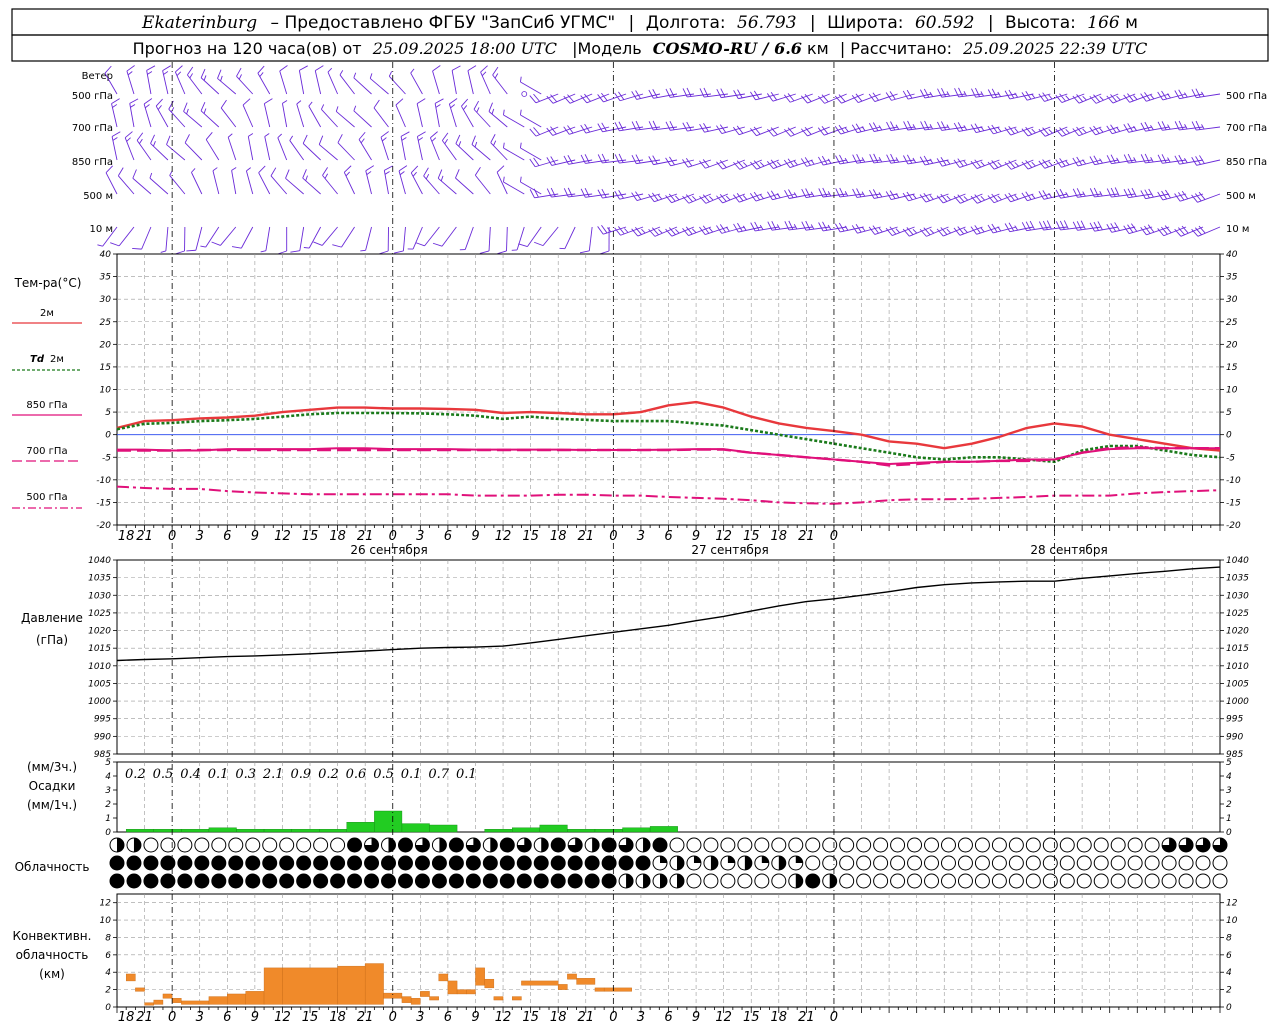  I want to click on y-tick-label: 25, so click(1232, 323).